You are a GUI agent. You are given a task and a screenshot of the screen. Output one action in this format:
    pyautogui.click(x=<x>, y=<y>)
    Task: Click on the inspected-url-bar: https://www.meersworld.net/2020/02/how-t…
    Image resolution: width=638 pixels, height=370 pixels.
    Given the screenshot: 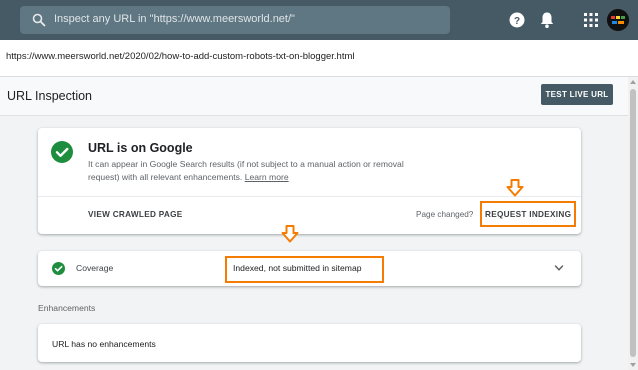 What is the action you would take?
    pyautogui.click(x=319, y=58)
    